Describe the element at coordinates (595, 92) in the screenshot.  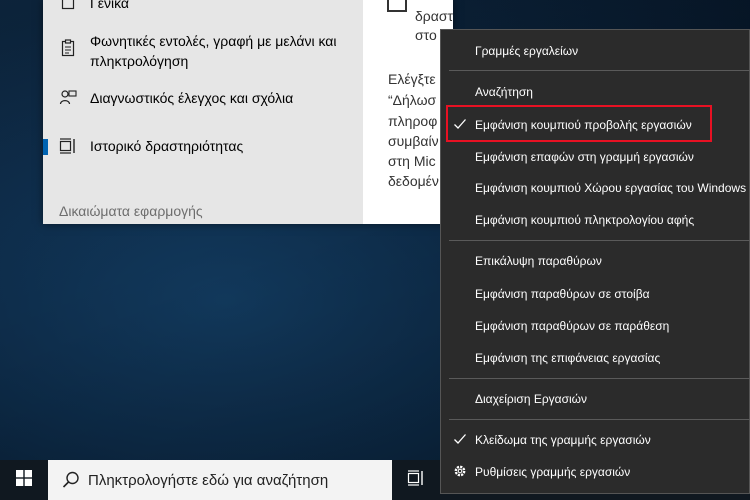
I see `menu-item-search: Αναζήτηση` at that location.